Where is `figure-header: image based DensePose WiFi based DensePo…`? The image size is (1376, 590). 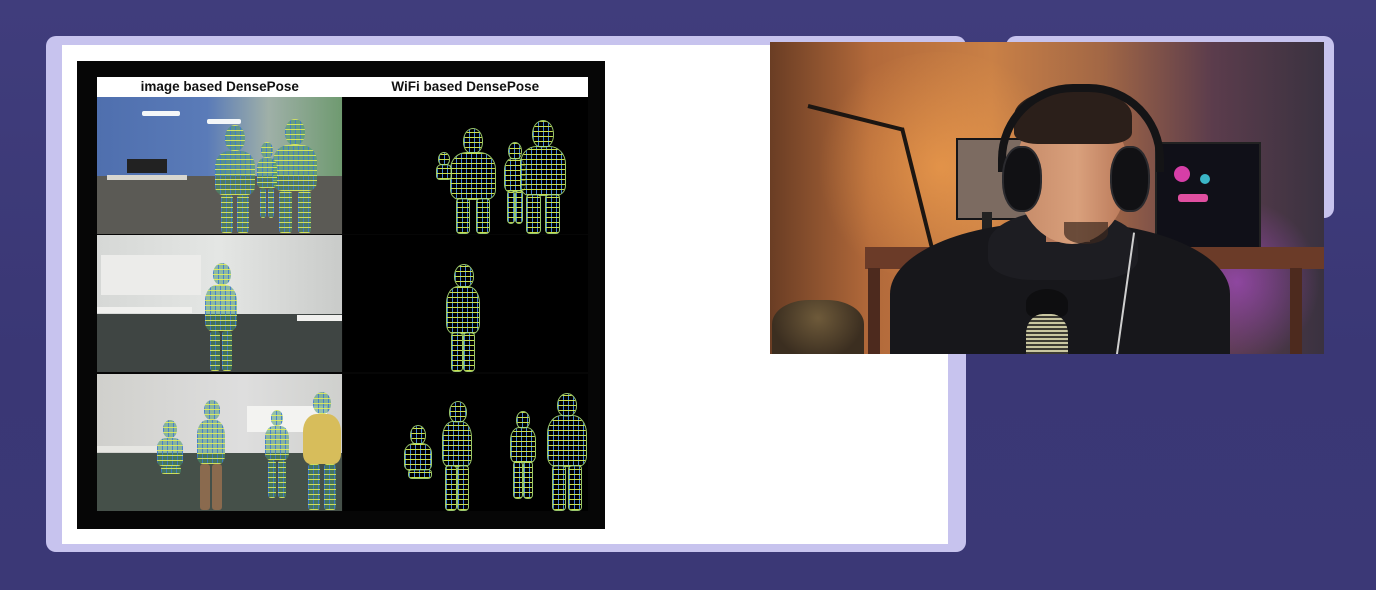
figure-header: image based DensePose WiFi based DensePo… is located at coordinates (342, 87).